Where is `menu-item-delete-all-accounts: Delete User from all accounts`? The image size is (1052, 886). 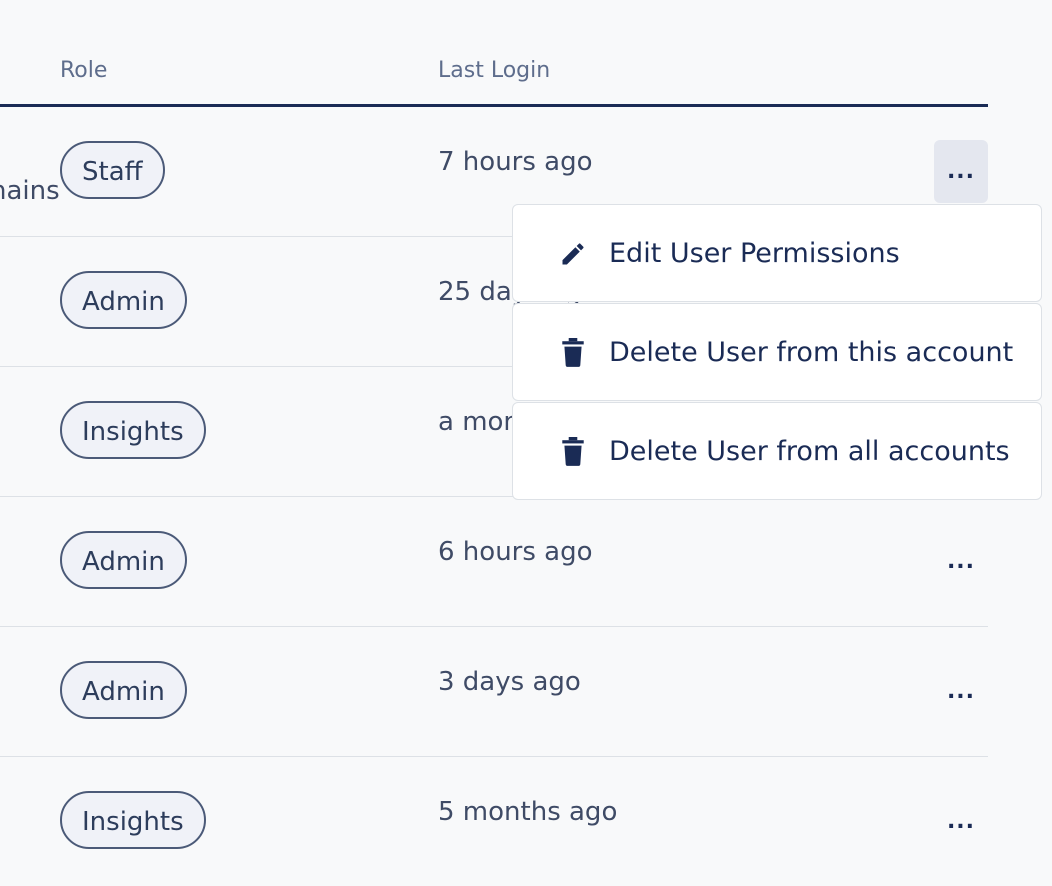
menu-item-delete-all-accounts: Delete User from all accounts is located at coordinates (777, 451).